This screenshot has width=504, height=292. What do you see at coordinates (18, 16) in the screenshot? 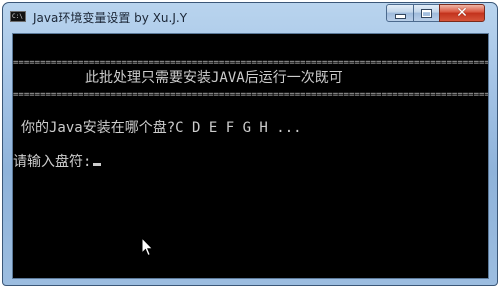
I see `console-icon: C:\` at bounding box center [18, 16].